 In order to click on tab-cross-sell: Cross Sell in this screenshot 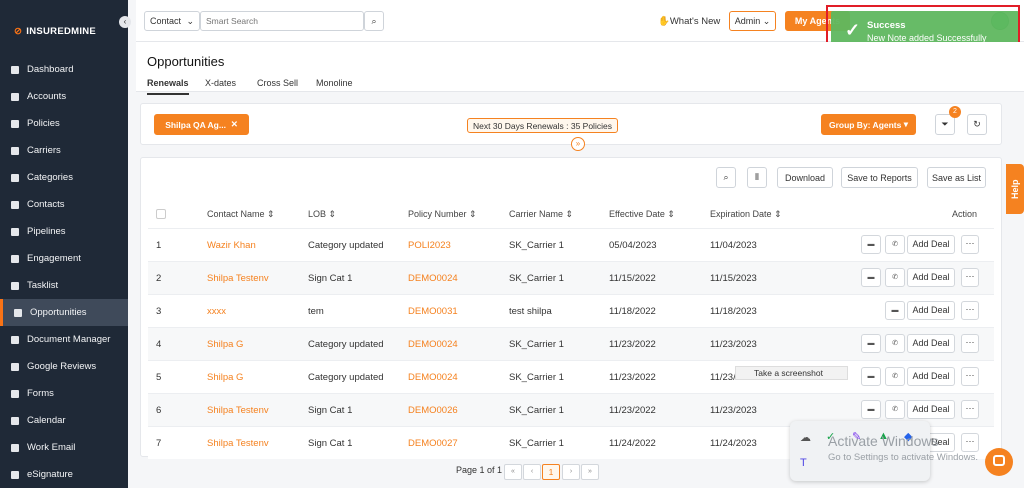, I will do `click(277, 83)`.